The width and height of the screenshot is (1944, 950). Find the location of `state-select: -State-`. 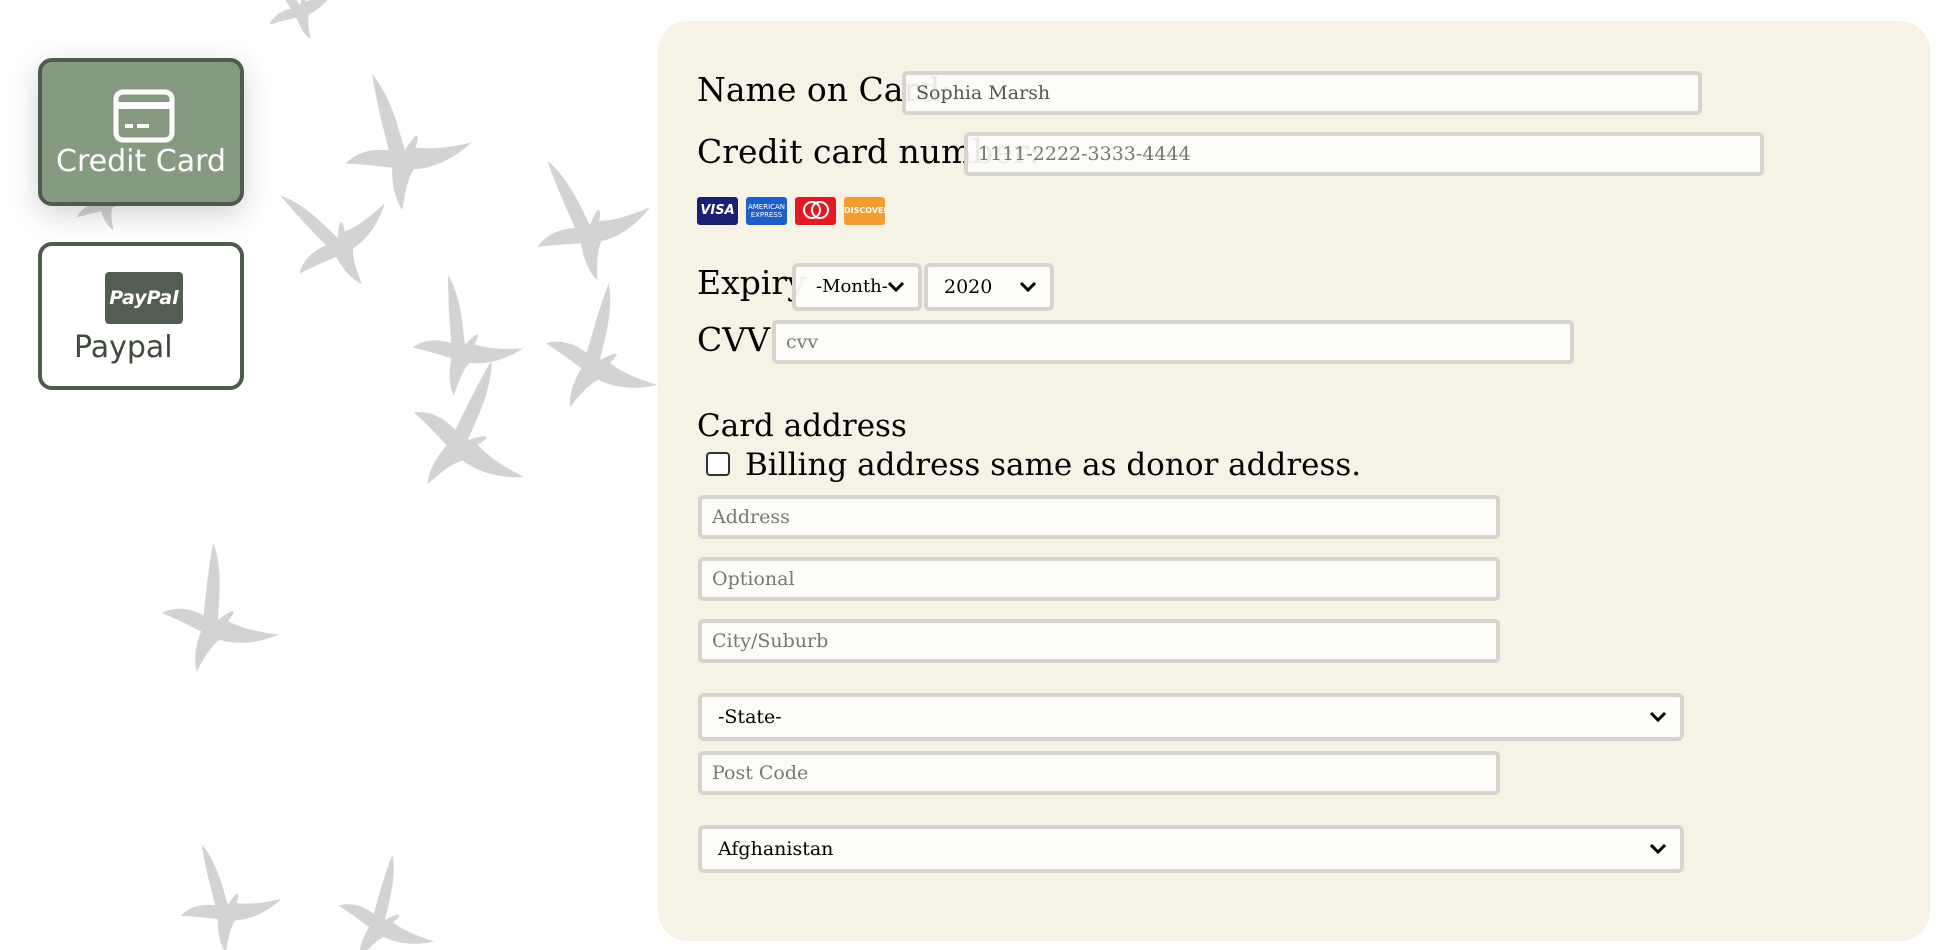

state-select: -State- is located at coordinates (1191, 717).